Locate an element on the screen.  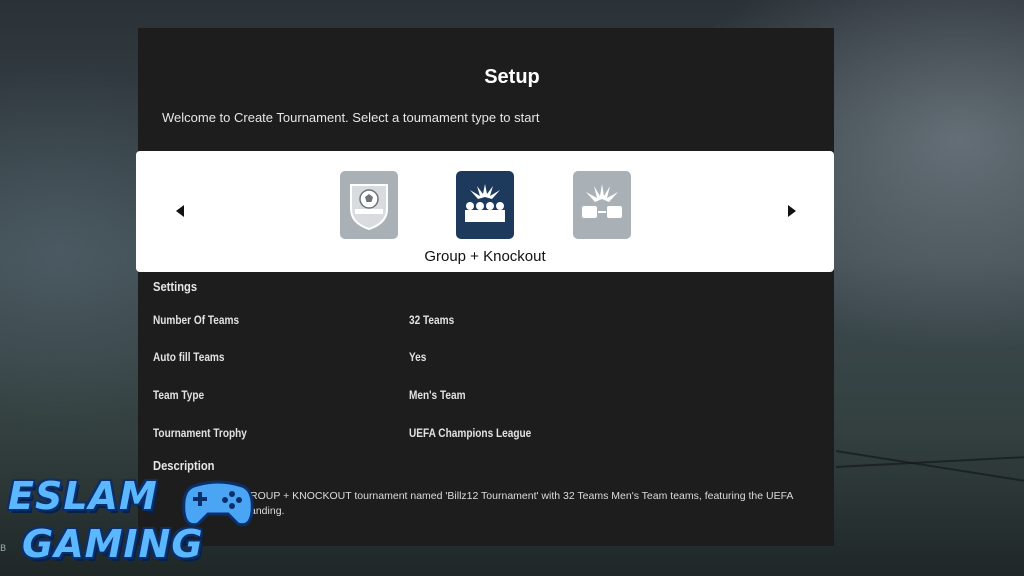
group-knockout-icon is located at coordinates (485, 203).